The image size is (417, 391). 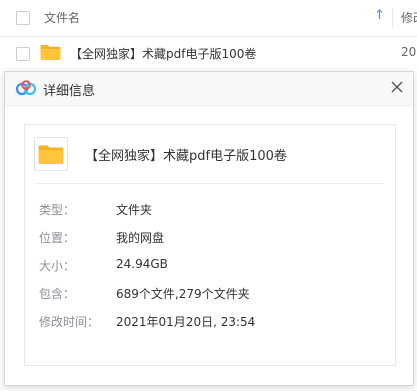 I want to click on property-value: 2021年01月20日, 23:54, so click(x=186, y=322).